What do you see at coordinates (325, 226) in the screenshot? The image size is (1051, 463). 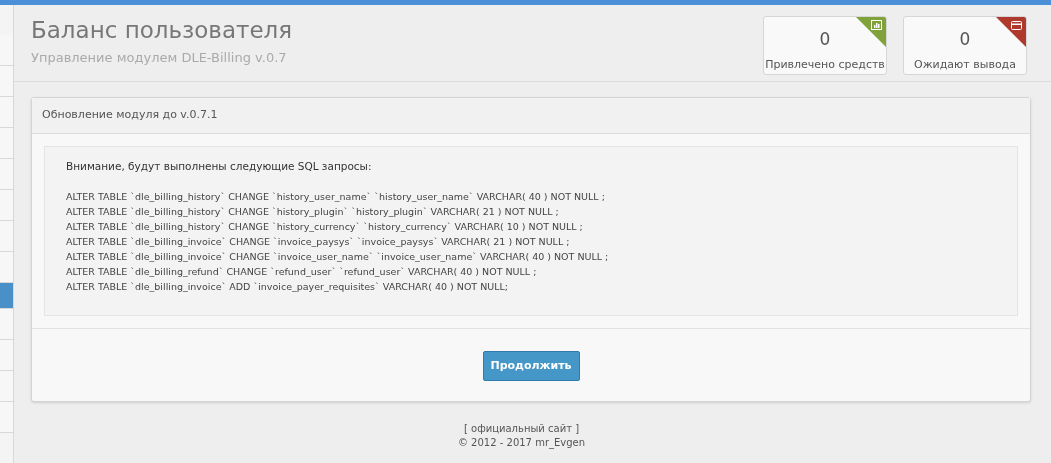 I see `sql-query: ALTER TABLE `dle_billing_history` CHANGE `history_currency` `history_currency` VARCHAR( 10 ) NOT NULL ;` at bounding box center [325, 226].